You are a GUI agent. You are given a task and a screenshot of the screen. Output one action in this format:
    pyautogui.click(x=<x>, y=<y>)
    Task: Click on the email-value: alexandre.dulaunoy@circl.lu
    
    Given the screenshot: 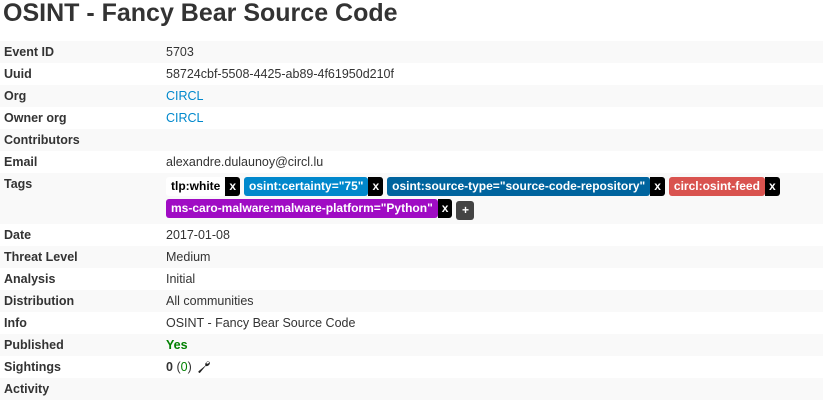 What is the action you would take?
    pyautogui.click(x=245, y=162)
    